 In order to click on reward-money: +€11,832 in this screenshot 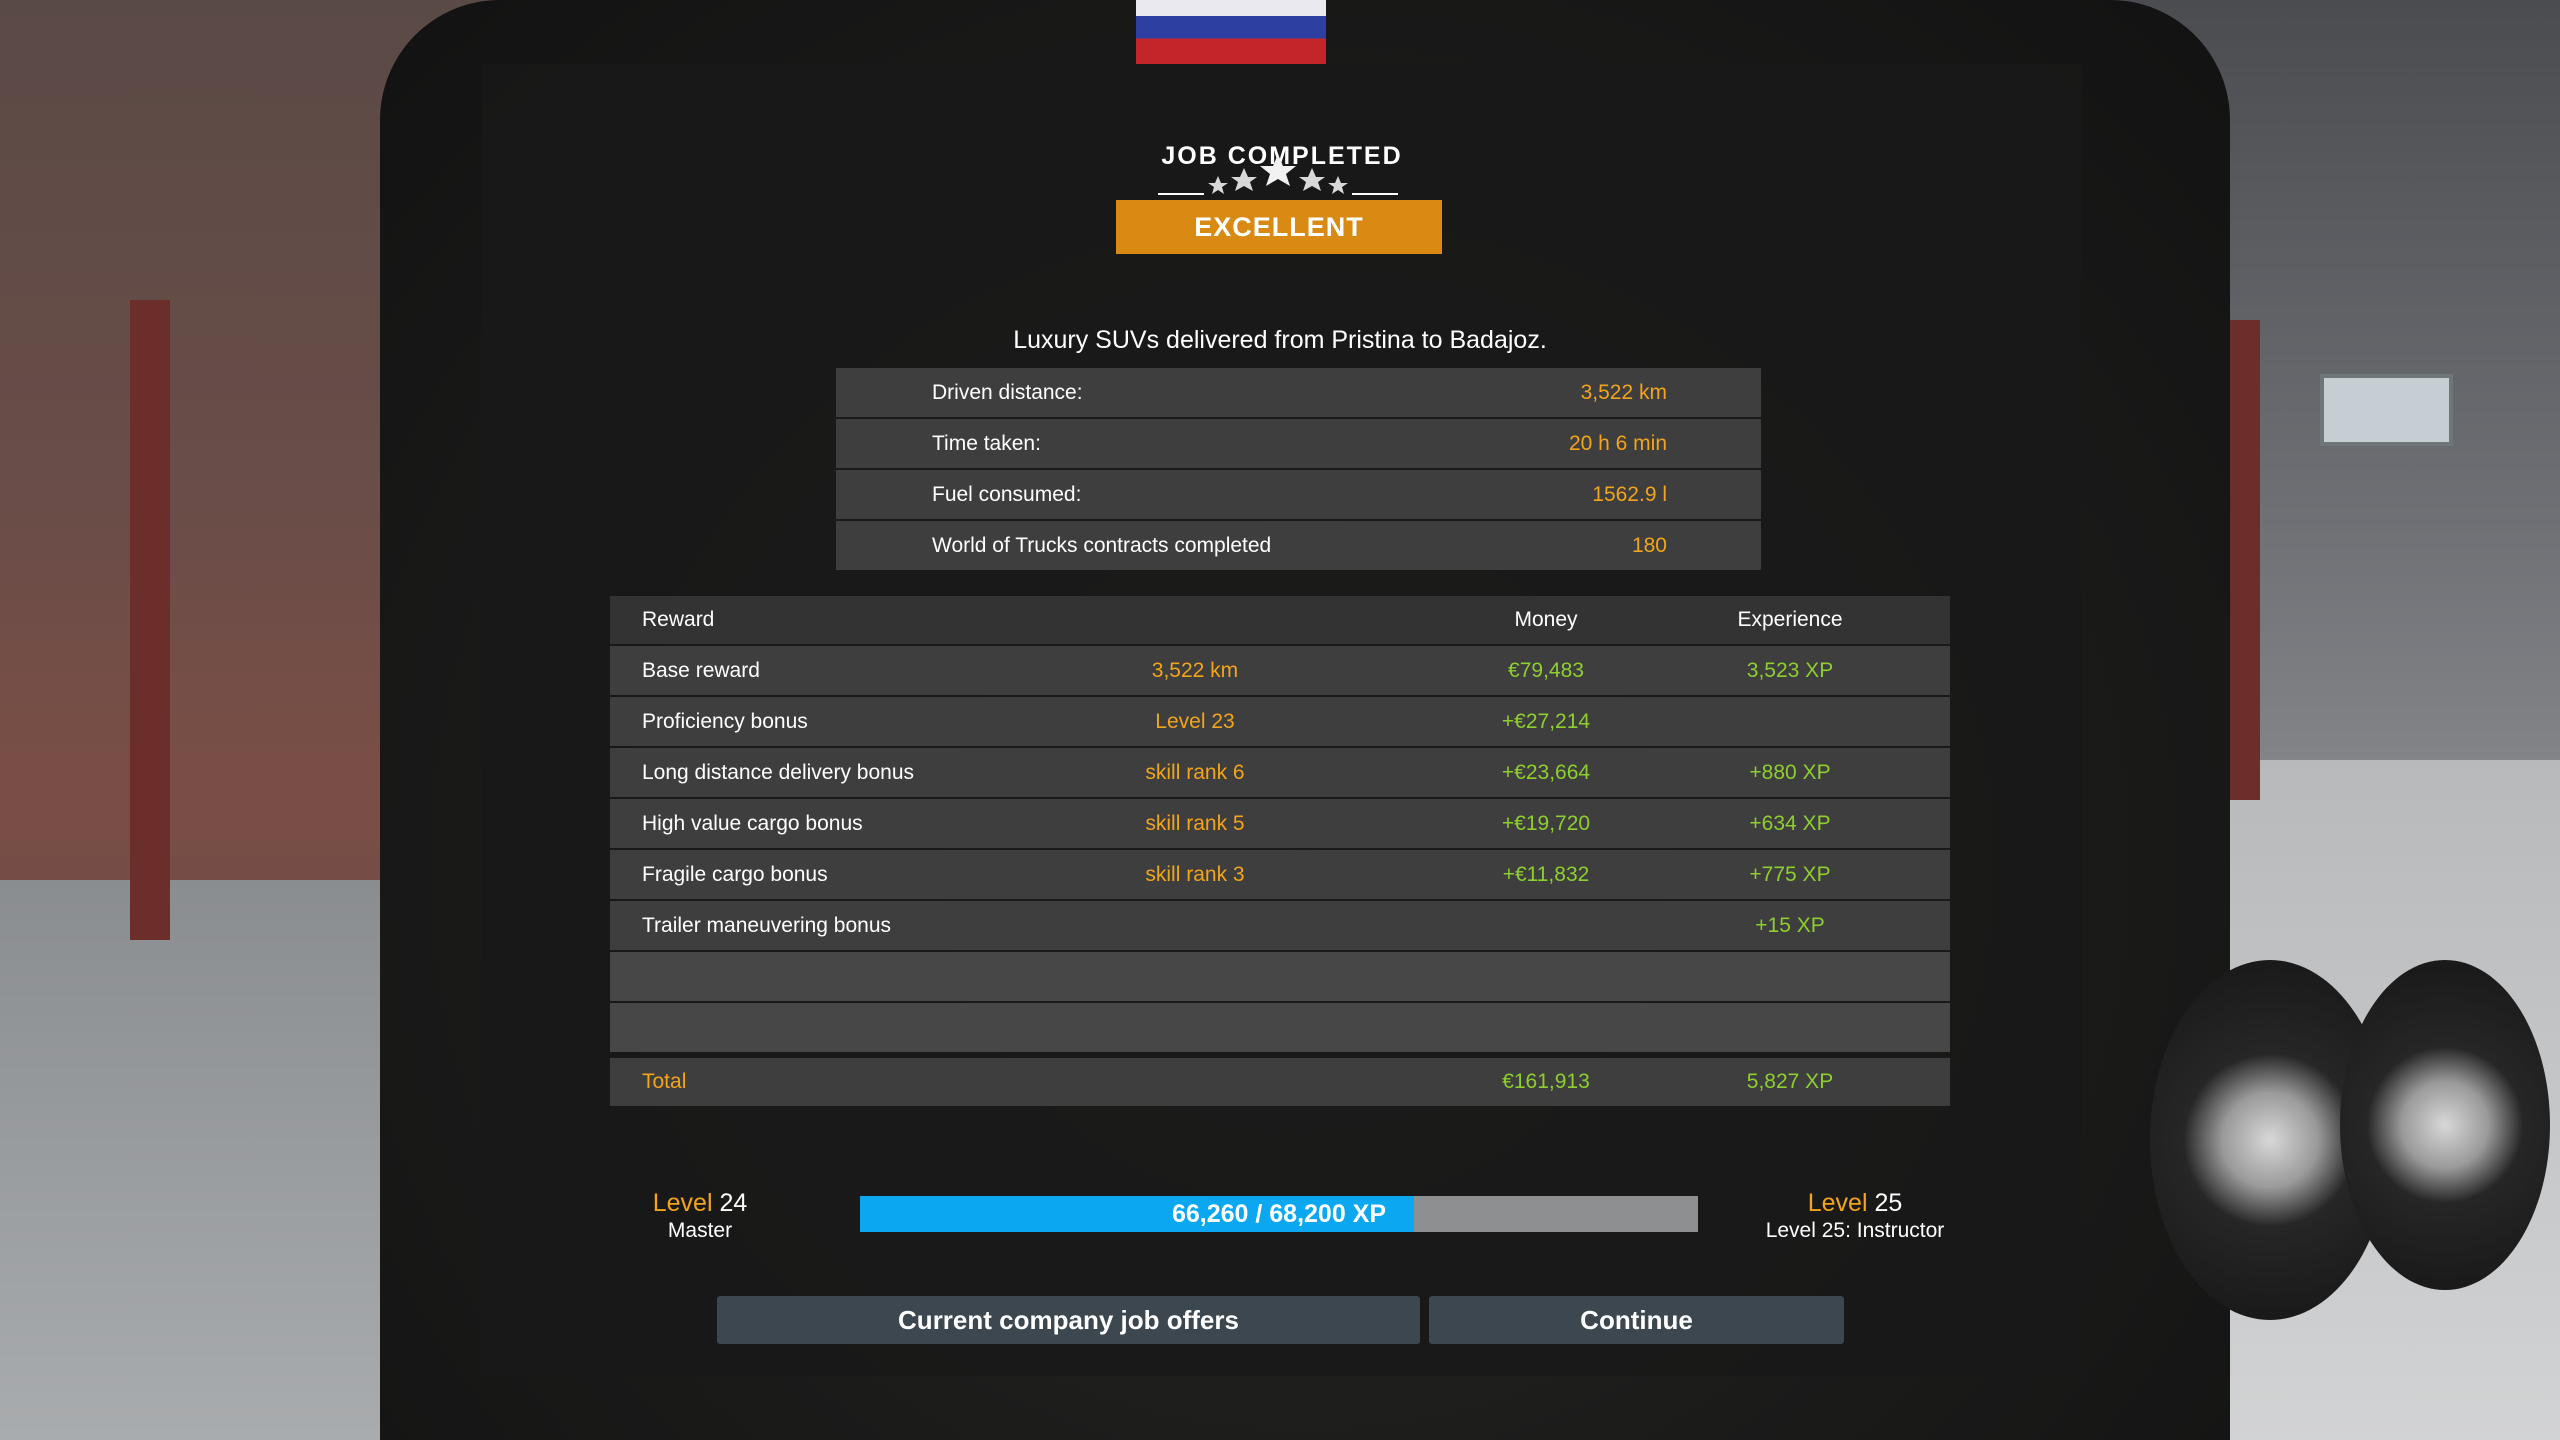, I will do `click(1546, 874)`.